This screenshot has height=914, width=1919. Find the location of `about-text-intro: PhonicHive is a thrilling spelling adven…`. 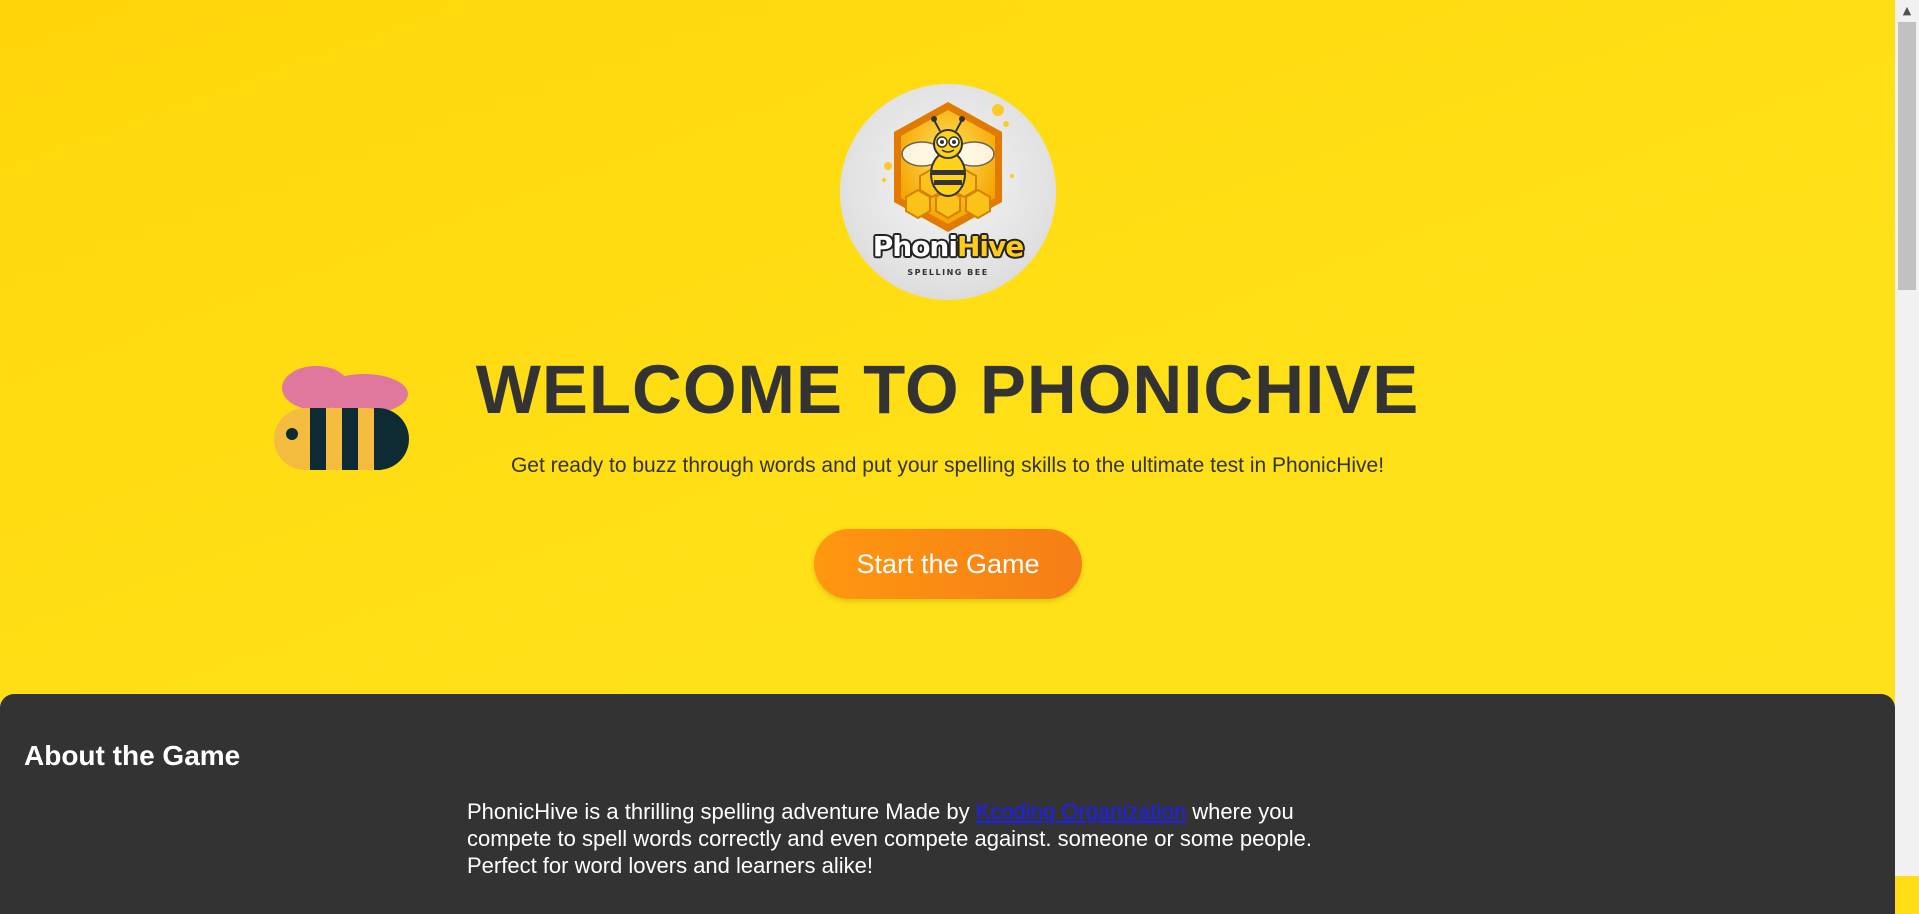

about-text-intro: PhonicHive is a thrilling spelling adven… is located at coordinates (721, 811).